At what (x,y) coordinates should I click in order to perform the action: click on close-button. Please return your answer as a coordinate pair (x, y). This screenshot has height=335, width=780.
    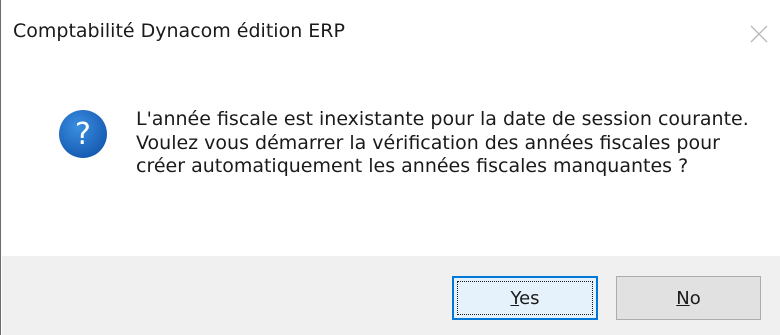
    Looking at the image, I should click on (759, 34).